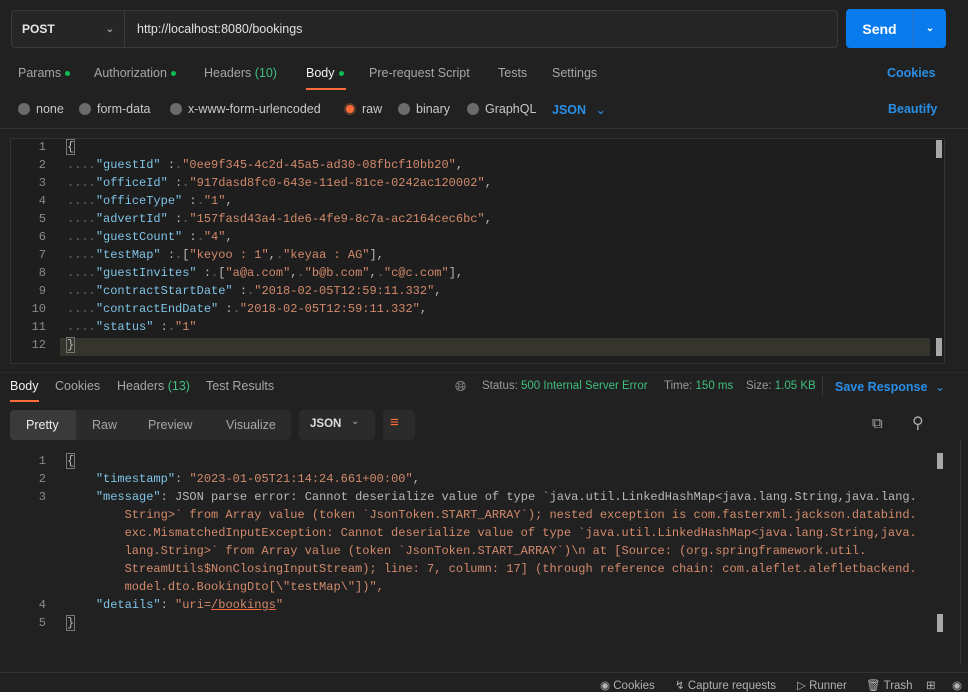 The height and width of the screenshot is (692, 968). Describe the element at coordinates (372, 109) in the screenshot. I see `radio-label: raw` at that location.